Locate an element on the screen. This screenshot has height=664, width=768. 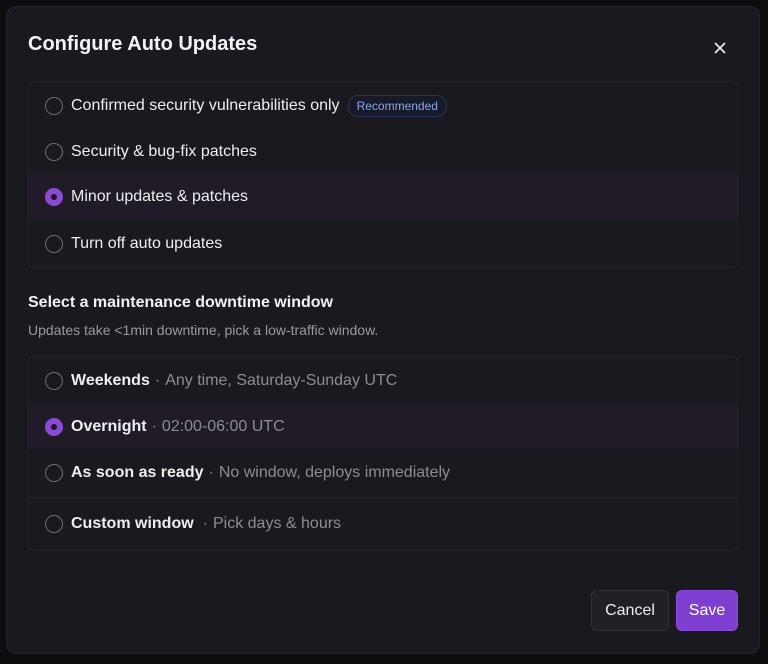
option-label: Turn off auto updates is located at coordinates (147, 243).